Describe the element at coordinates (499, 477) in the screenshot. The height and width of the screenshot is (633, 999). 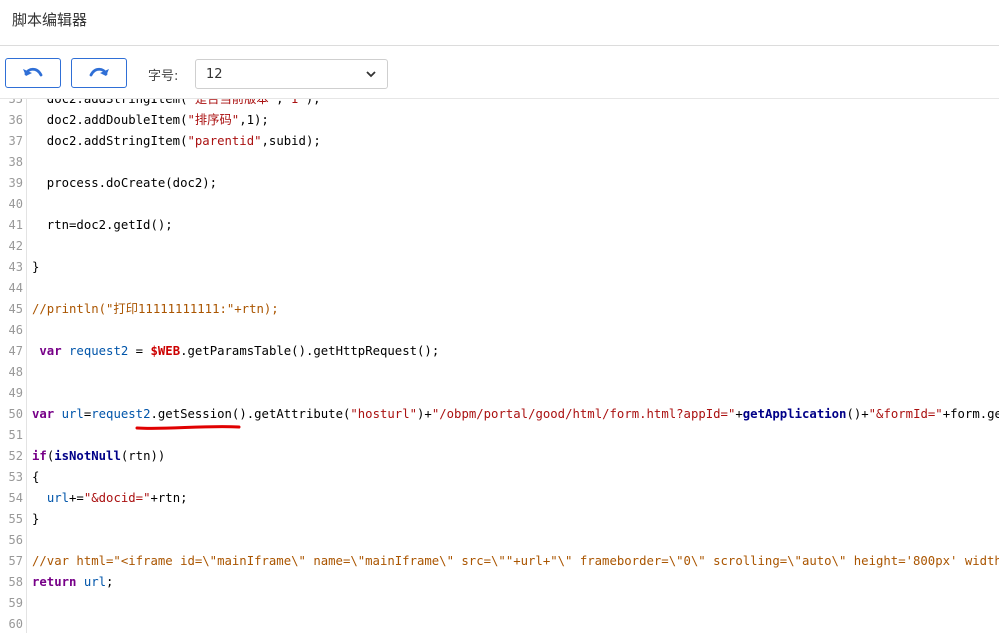
I see `code-line: 53 {` at that location.